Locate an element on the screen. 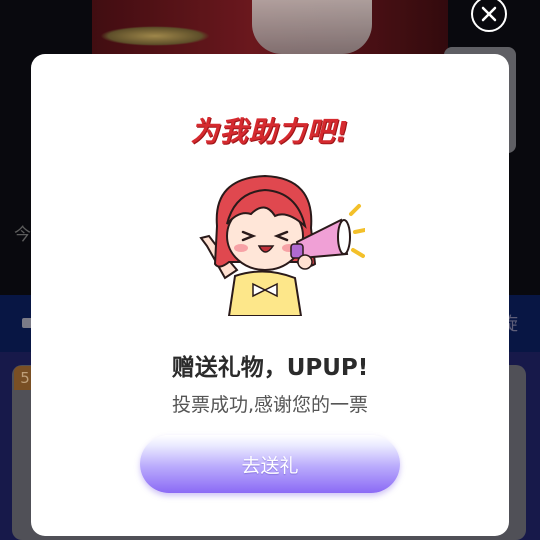 Image resolution: width=540 pixels, height=540 pixels. cheering-girl-illustration is located at coordinates (282, 245).